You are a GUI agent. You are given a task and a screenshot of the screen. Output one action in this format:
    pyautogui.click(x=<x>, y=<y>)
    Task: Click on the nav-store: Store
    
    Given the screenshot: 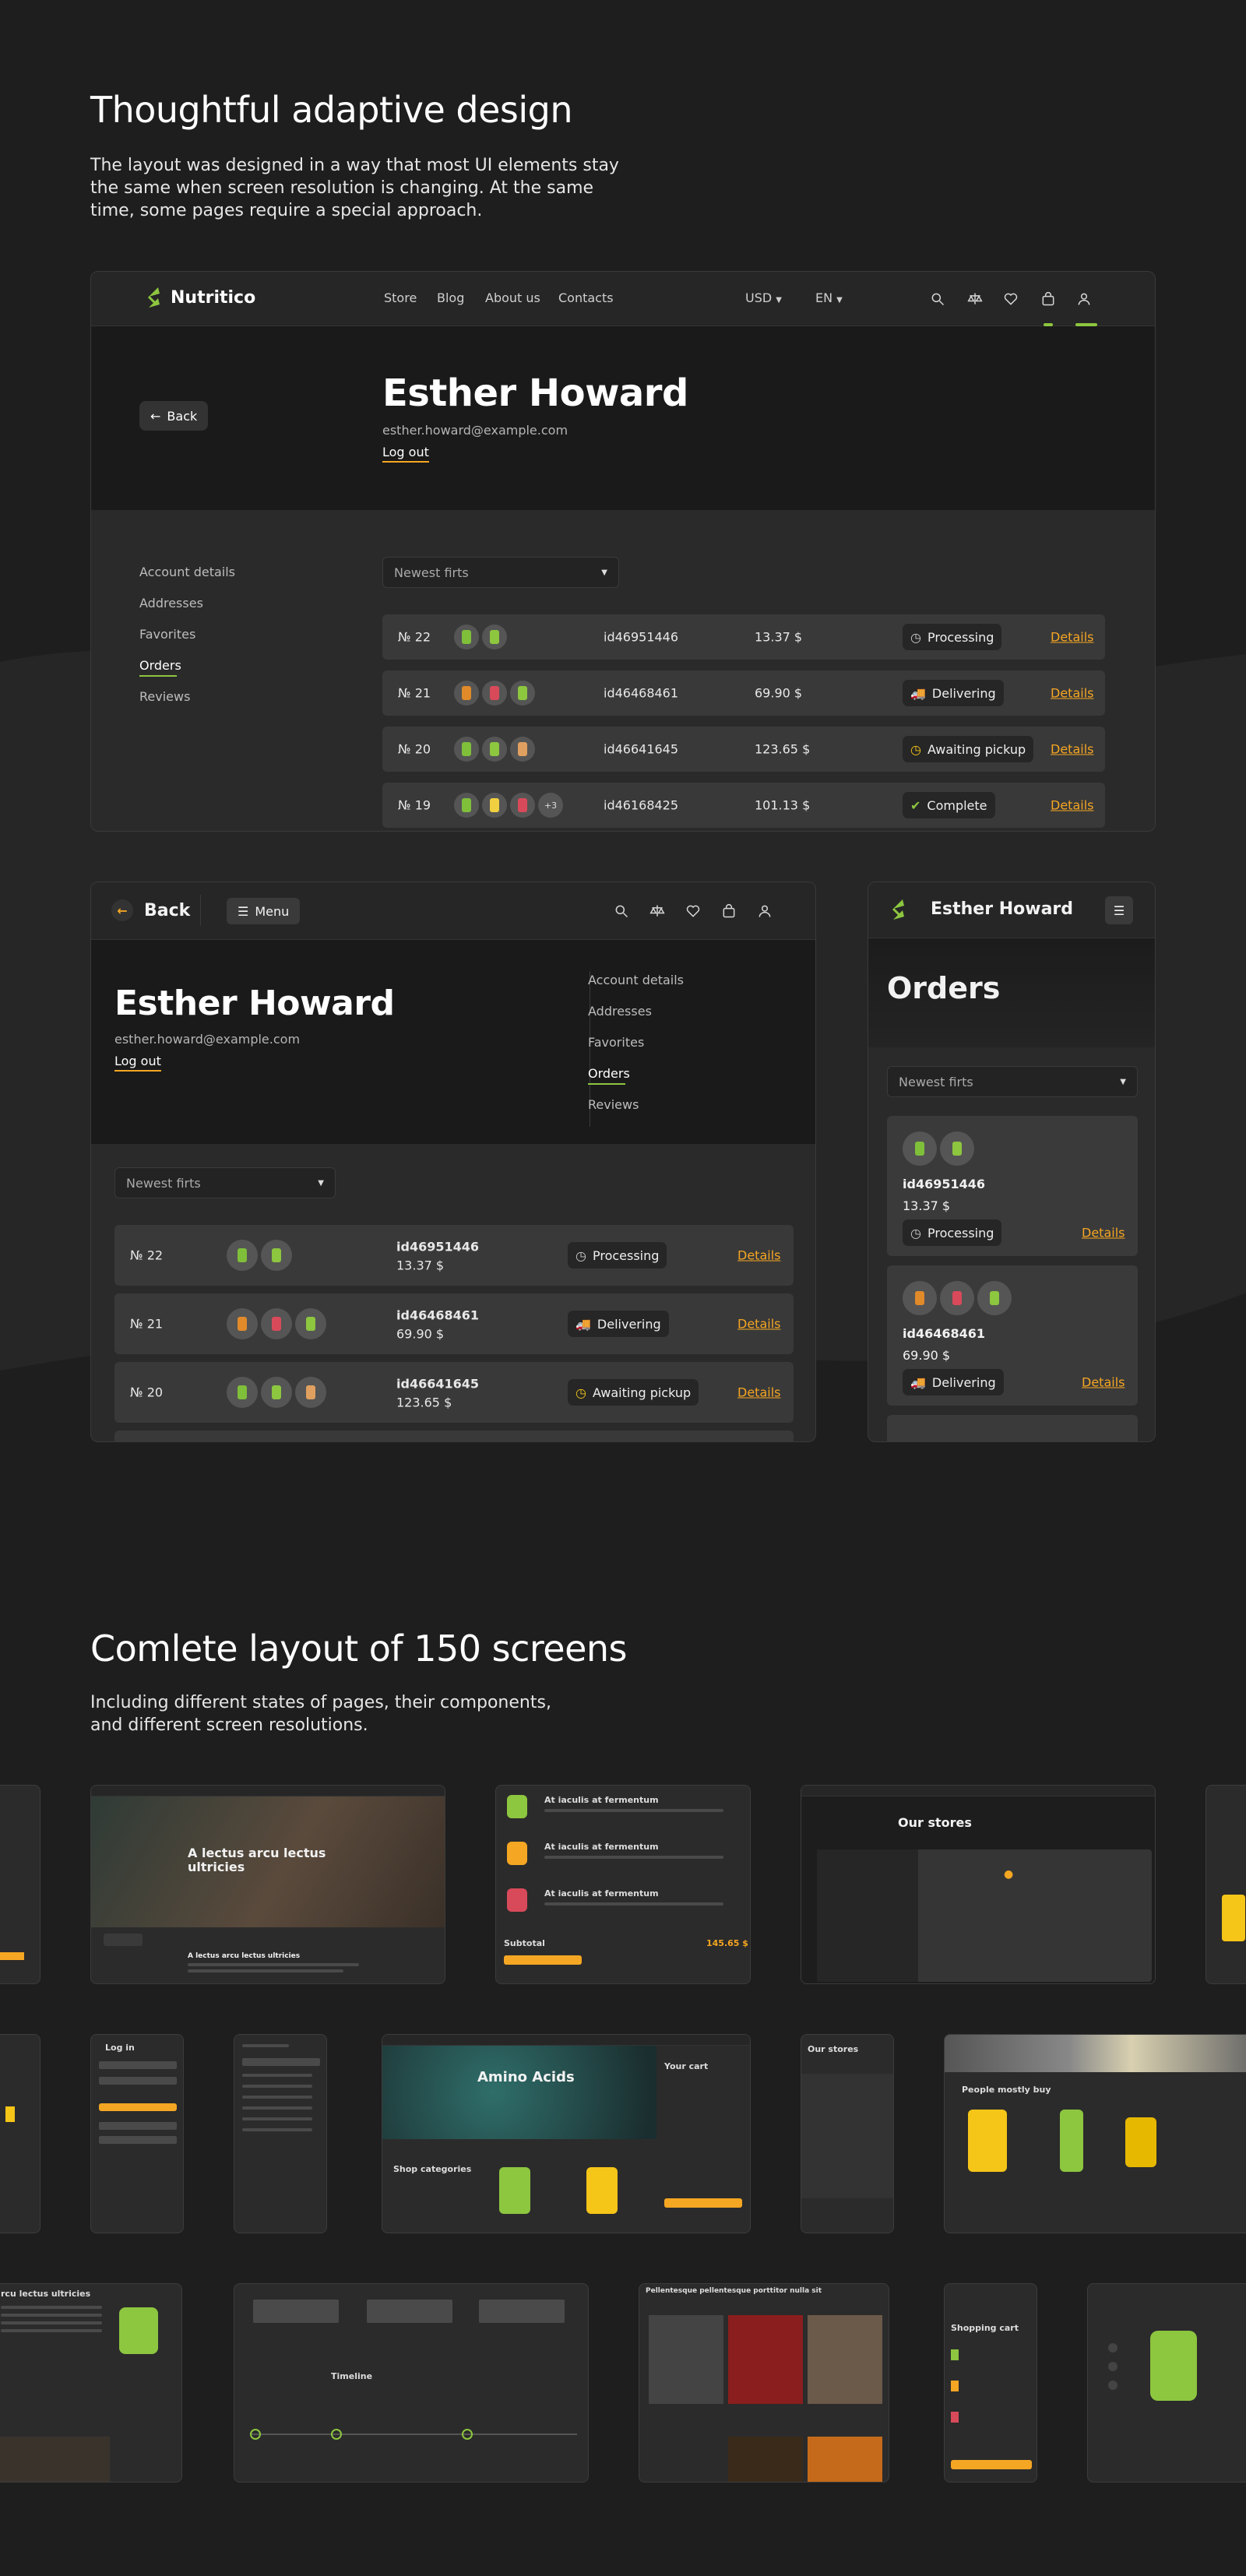 What is the action you would take?
    pyautogui.click(x=401, y=297)
    